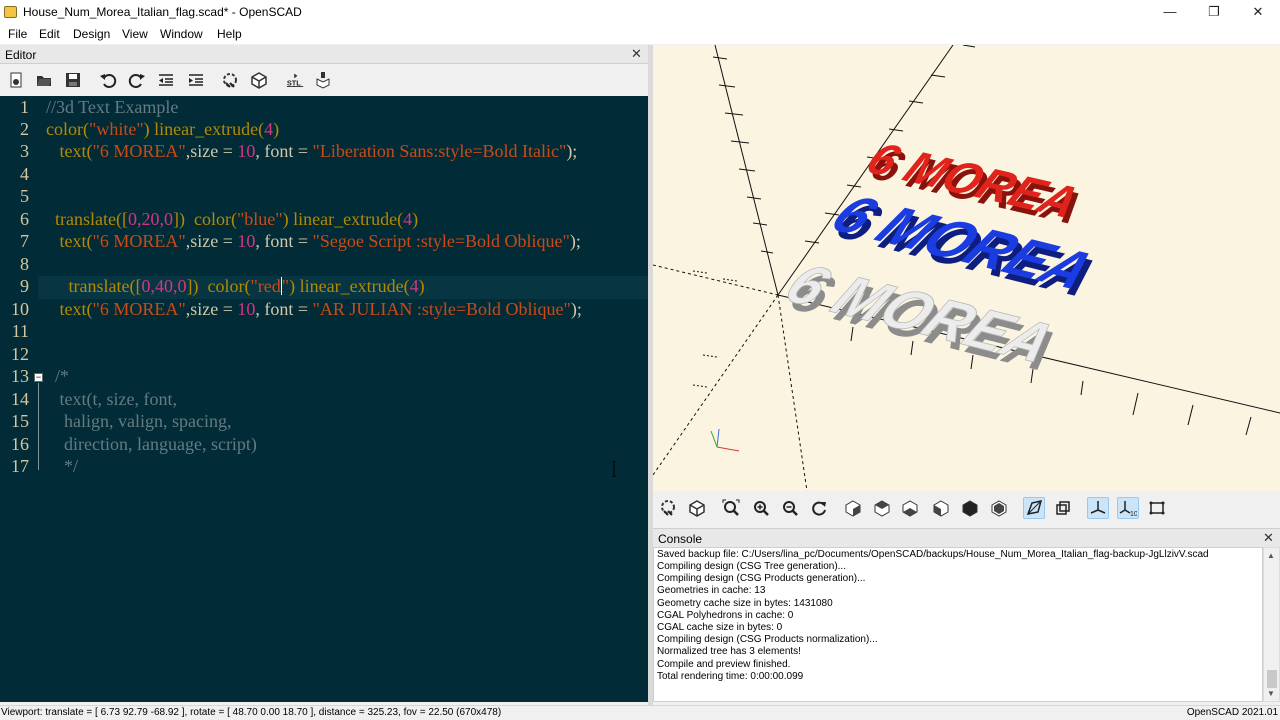 The image size is (1280, 720). I want to click on orthogonal-icon, so click(1063, 508).